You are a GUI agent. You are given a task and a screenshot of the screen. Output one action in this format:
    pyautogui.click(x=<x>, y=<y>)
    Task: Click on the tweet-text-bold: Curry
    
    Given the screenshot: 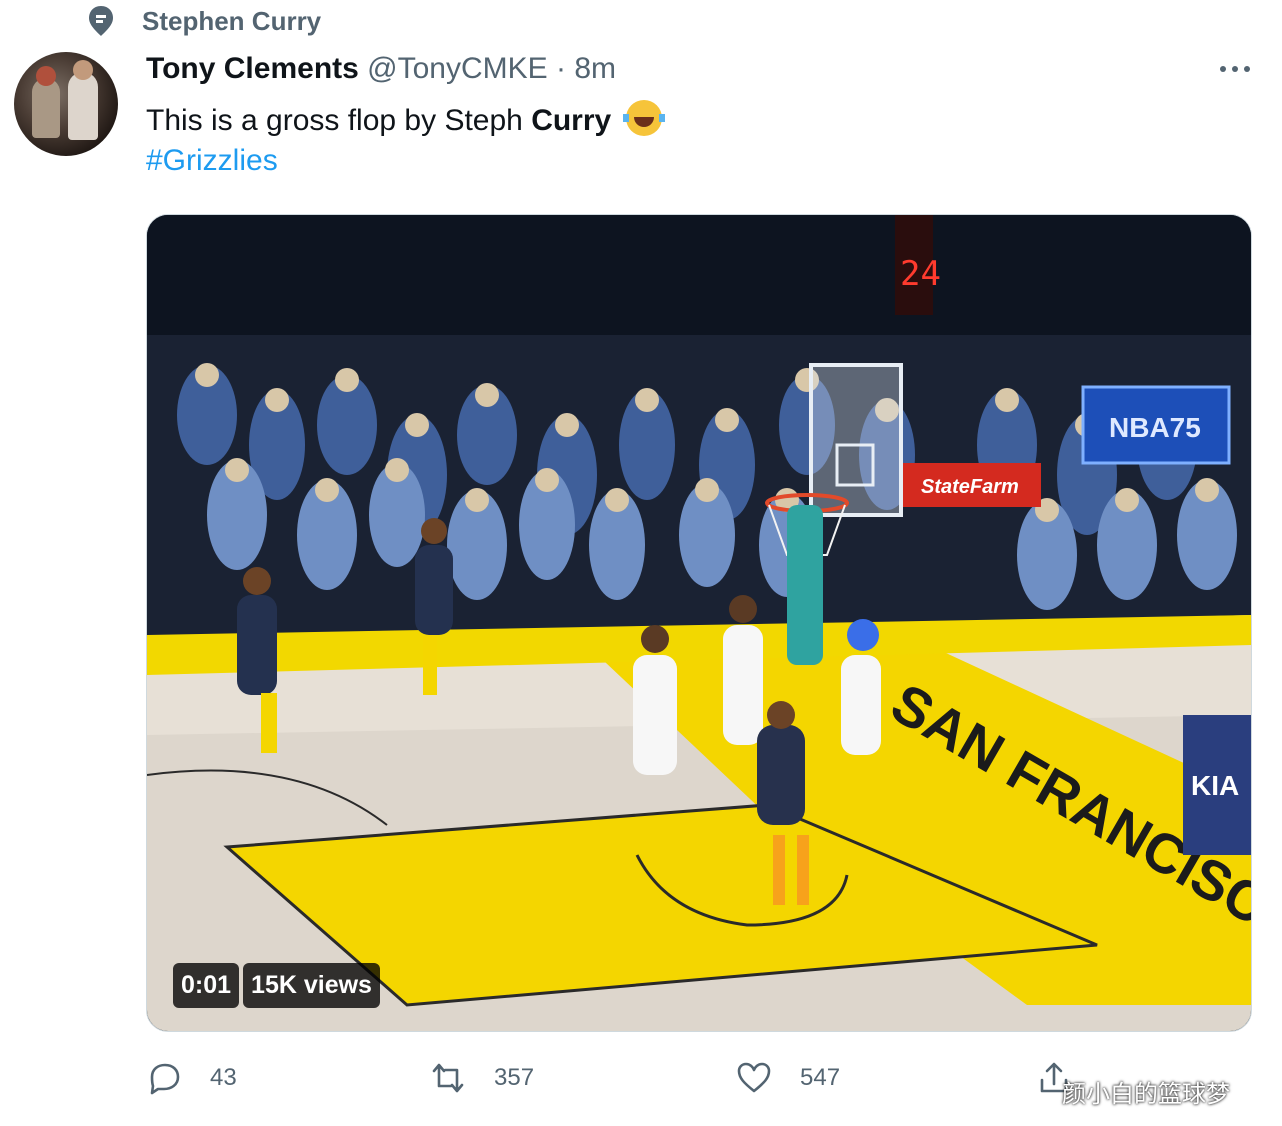 What is the action you would take?
    pyautogui.click(x=571, y=120)
    